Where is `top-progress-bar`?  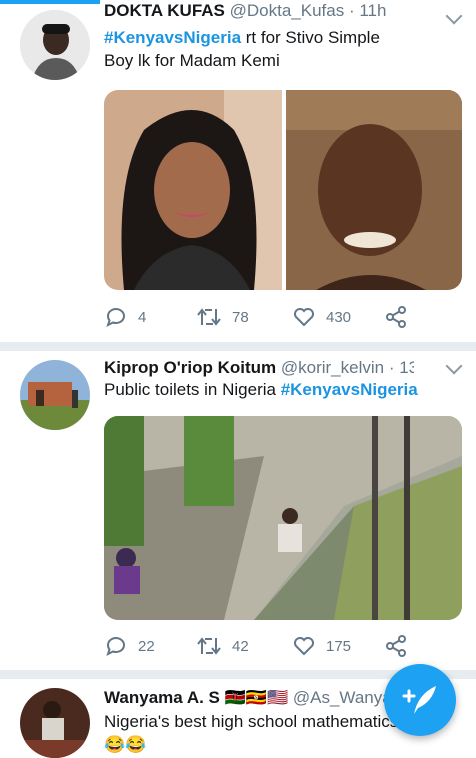 top-progress-bar is located at coordinates (50, 2).